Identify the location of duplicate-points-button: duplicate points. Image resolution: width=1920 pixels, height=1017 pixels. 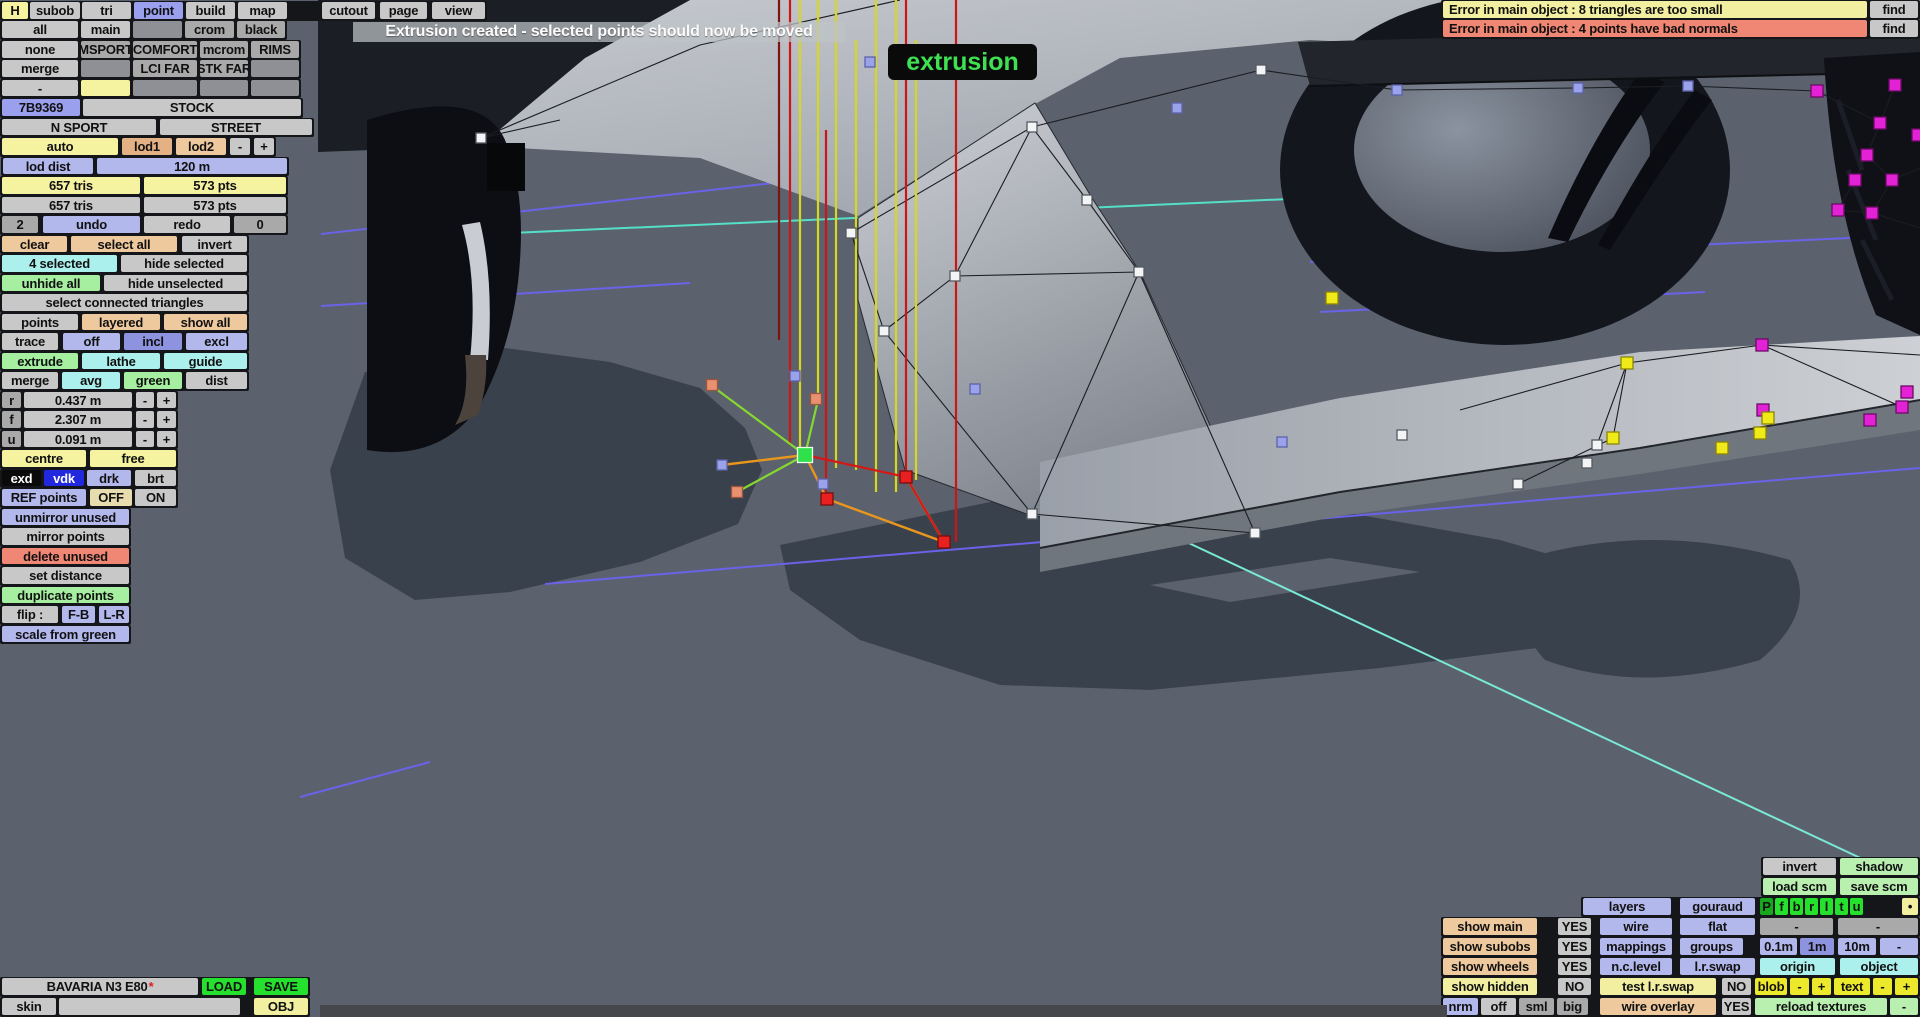
(65, 595).